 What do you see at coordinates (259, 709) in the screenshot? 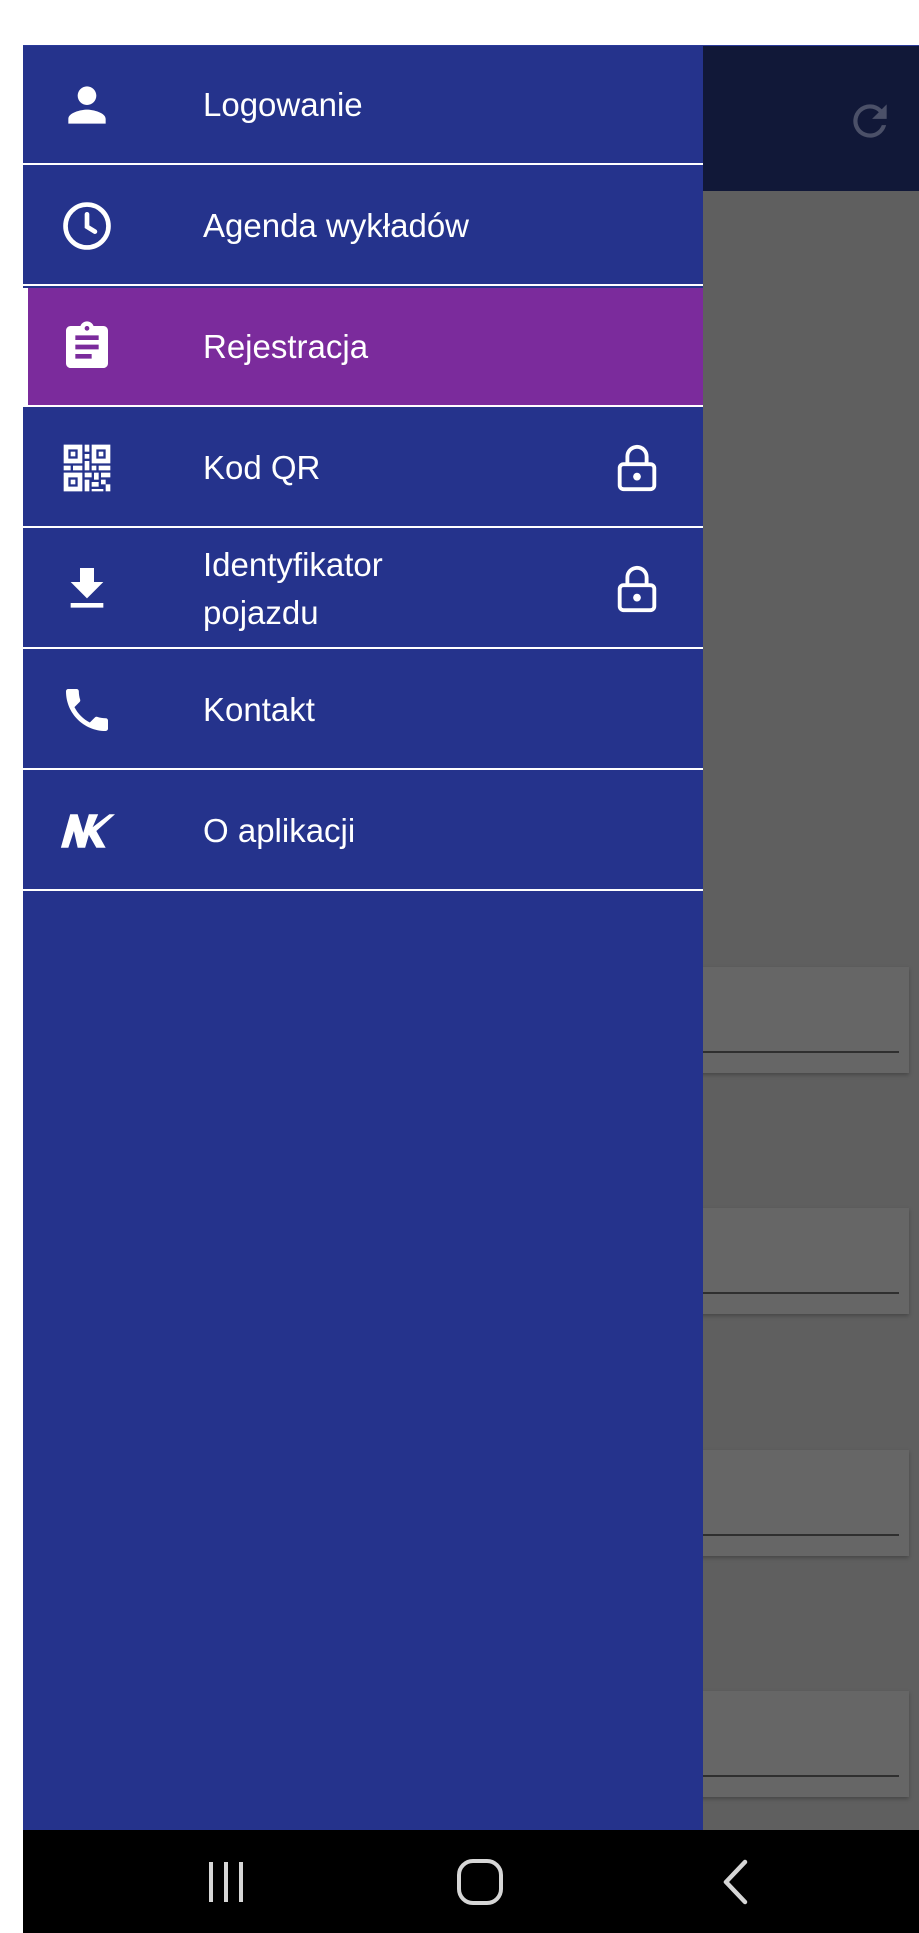
I see `menu-item-label: Kontakt` at bounding box center [259, 709].